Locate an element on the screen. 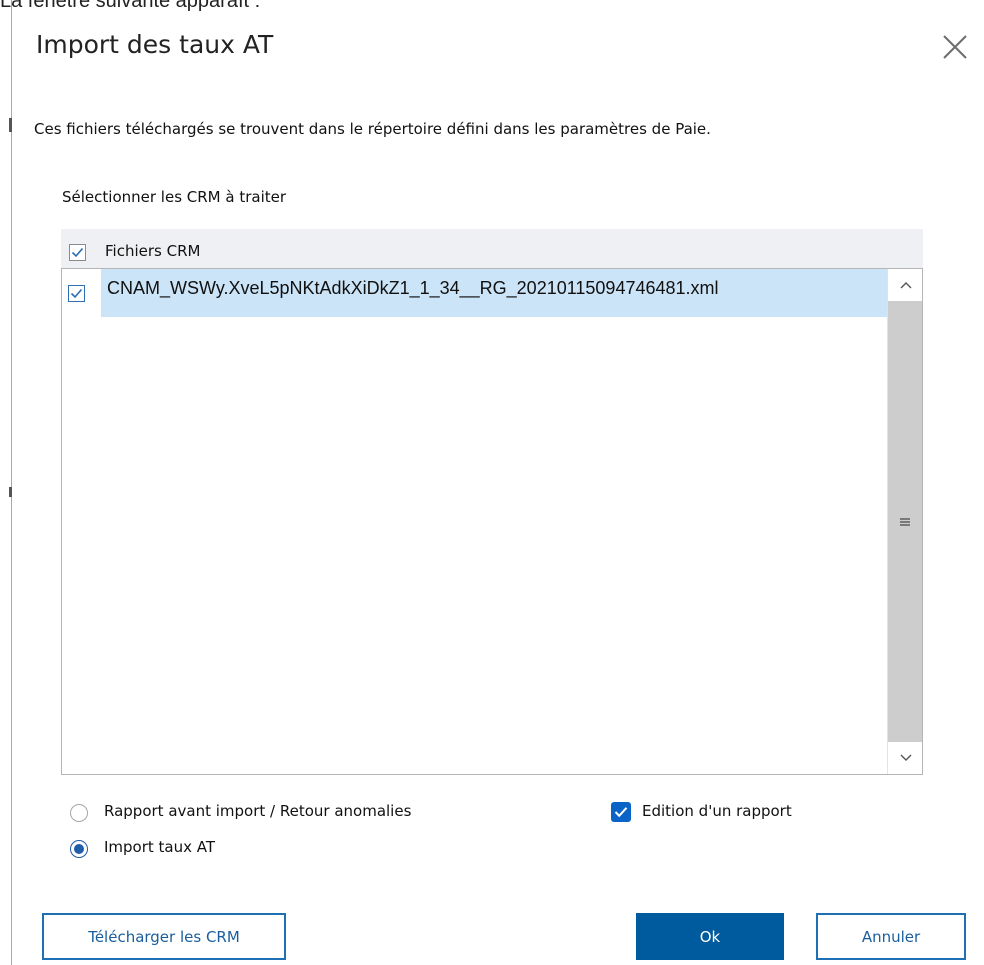 The height and width of the screenshot is (965, 984). close-button is located at coordinates (955, 47).